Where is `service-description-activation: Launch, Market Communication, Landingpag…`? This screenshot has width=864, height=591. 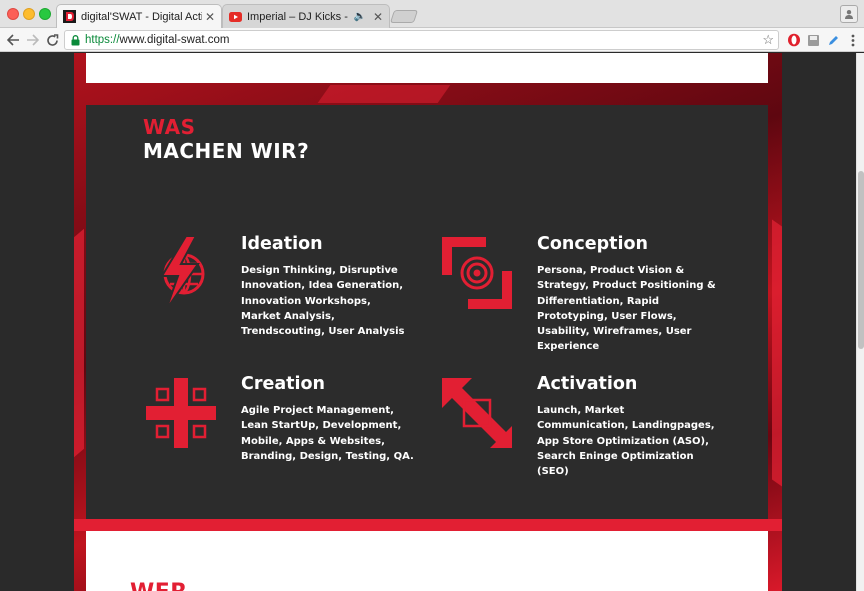
service-description-activation: Launch, Market Communication, Landingpag… is located at coordinates (626, 441).